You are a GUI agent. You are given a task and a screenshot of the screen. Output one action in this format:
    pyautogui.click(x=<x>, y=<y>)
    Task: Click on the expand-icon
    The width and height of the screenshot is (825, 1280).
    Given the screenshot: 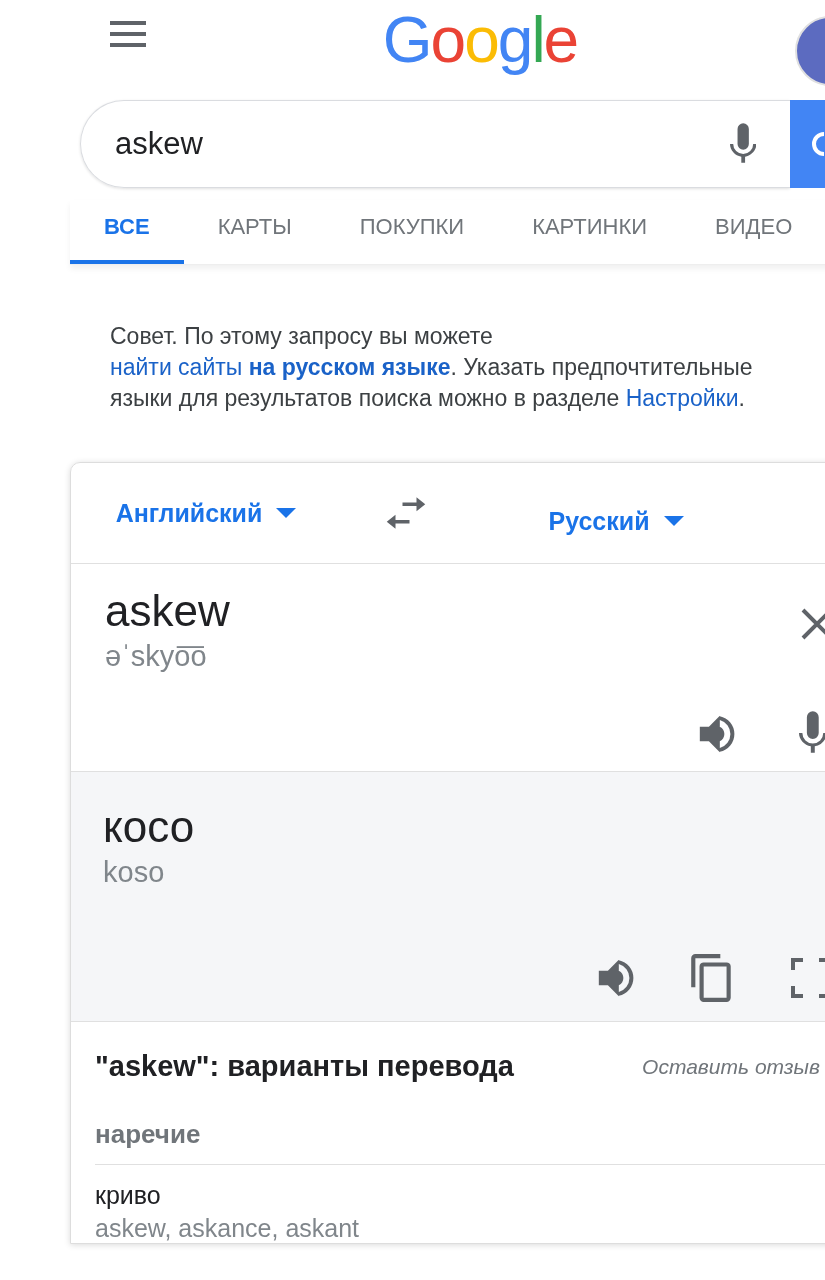 What is the action you would take?
    pyautogui.click(x=808, y=978)
    